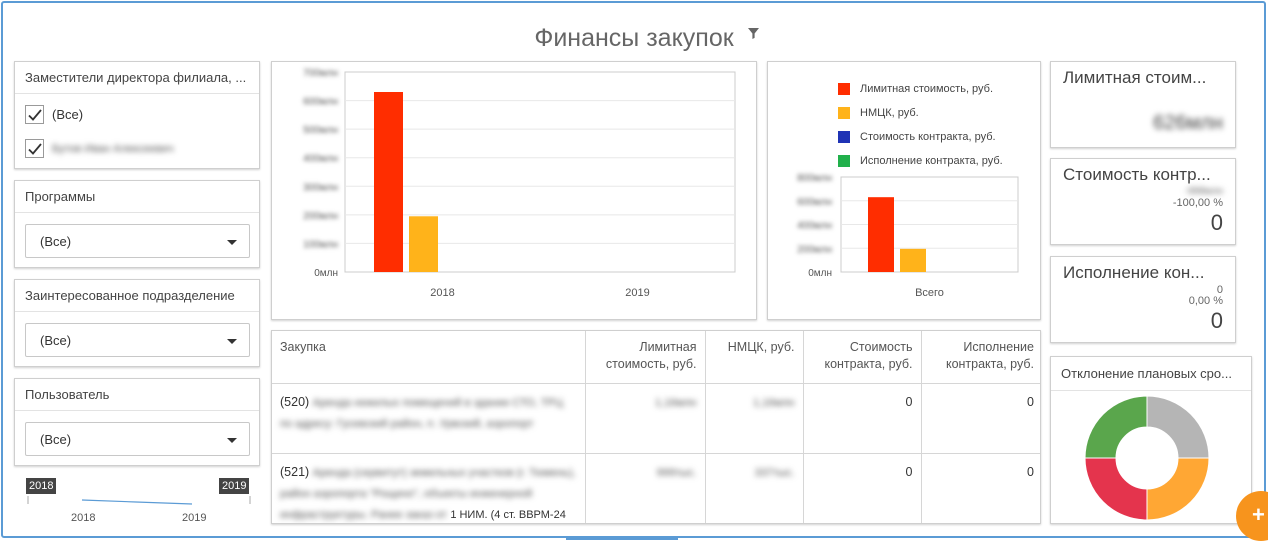  What do you see at coordinates (929, 293) in the screenshot?
I see `x-tick-label: Всего` at bounding box center [929, 293].